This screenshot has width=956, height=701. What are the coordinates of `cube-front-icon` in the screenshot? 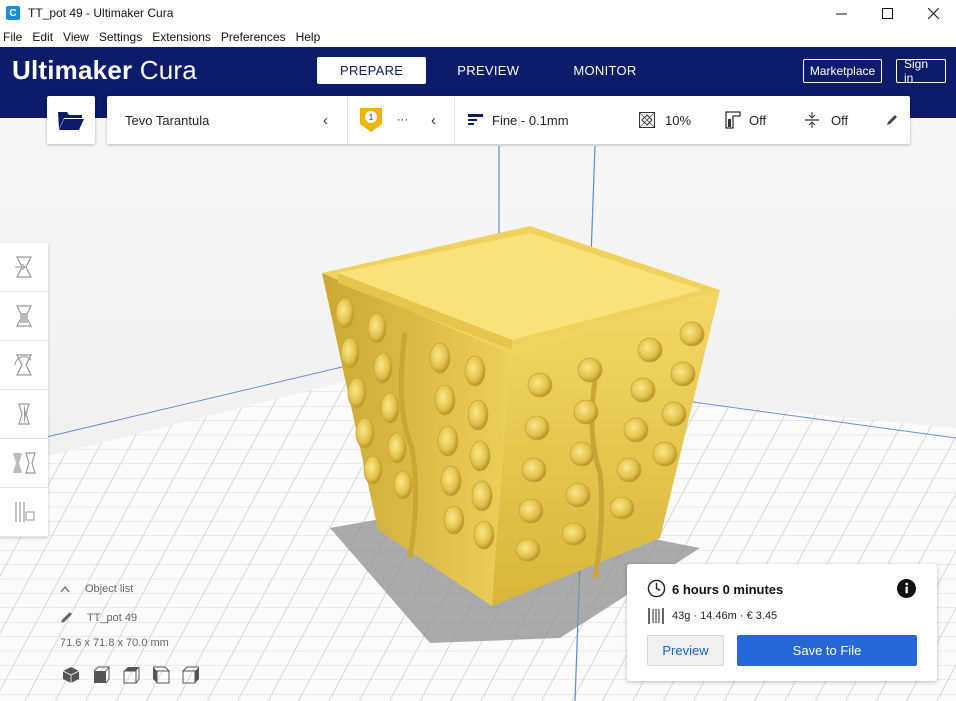 It's located at (101, 675).